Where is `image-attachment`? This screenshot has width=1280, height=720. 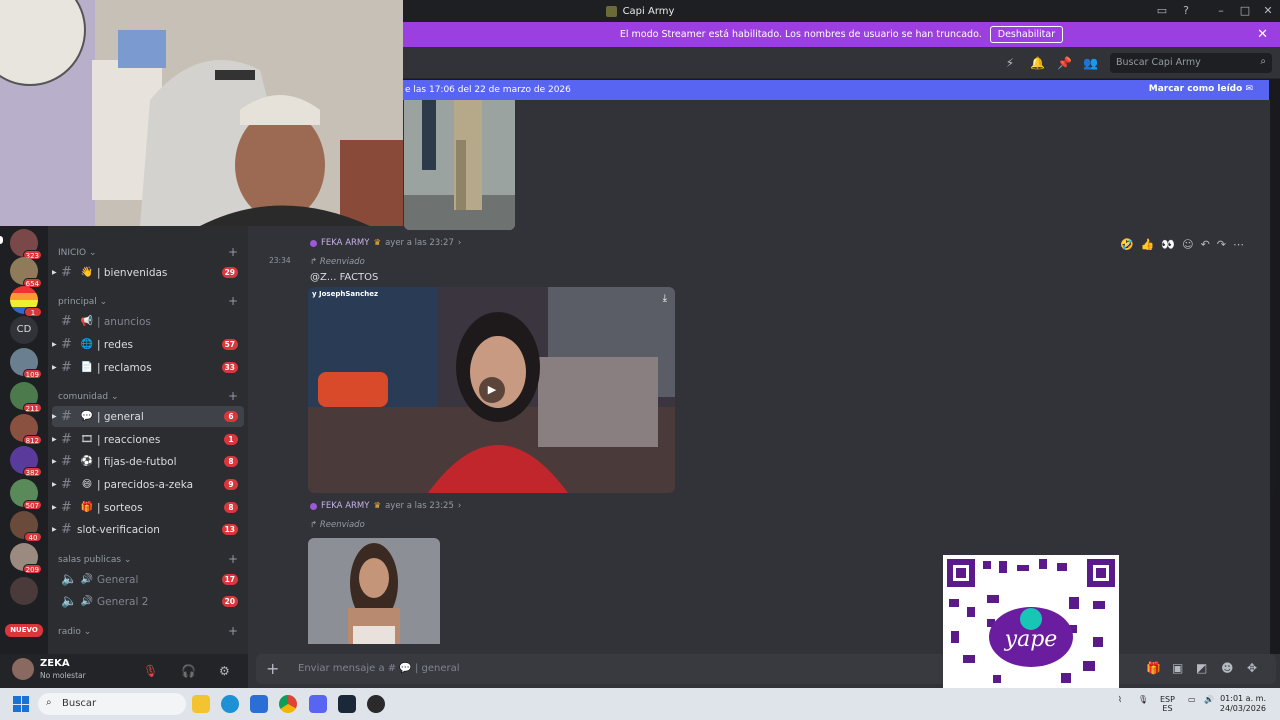 image-attachment is located at coordinates (374, 591).